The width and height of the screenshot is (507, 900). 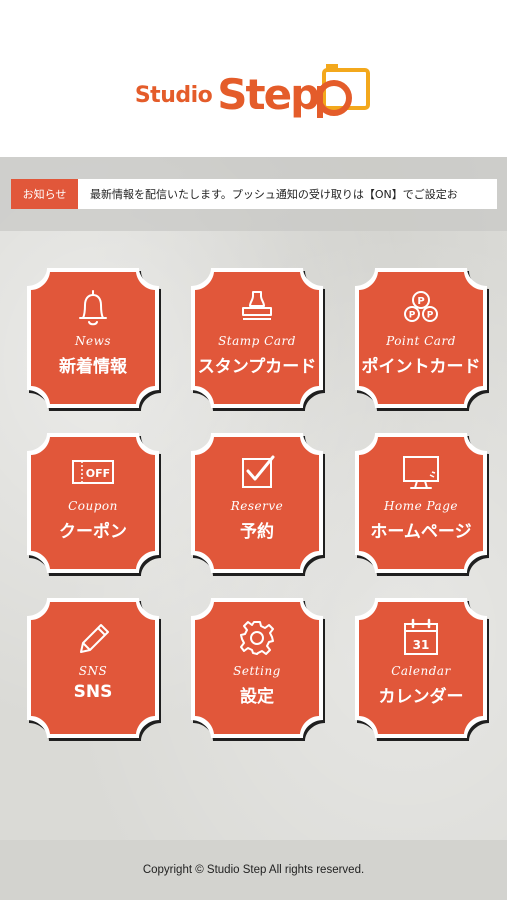 I want to click on tile-coupon: OFF Coupon クーポン, so click(x=93, y=503).